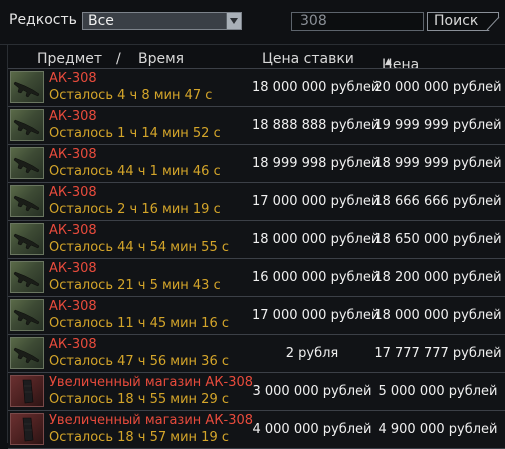  I want to click on time-remaining: Осталось 44 ч 1 мин 46 с, so click(135, 171).